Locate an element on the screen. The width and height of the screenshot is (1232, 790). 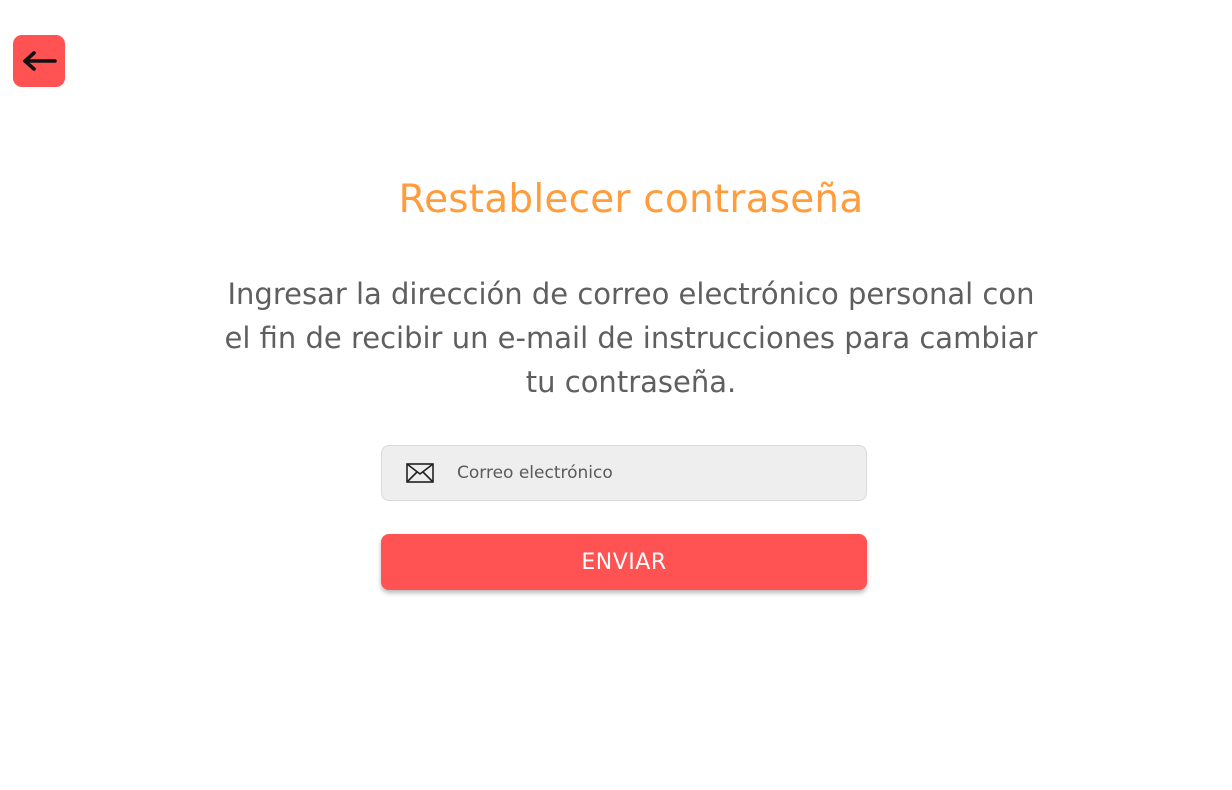
email-field is located at coordinates (624, 473).